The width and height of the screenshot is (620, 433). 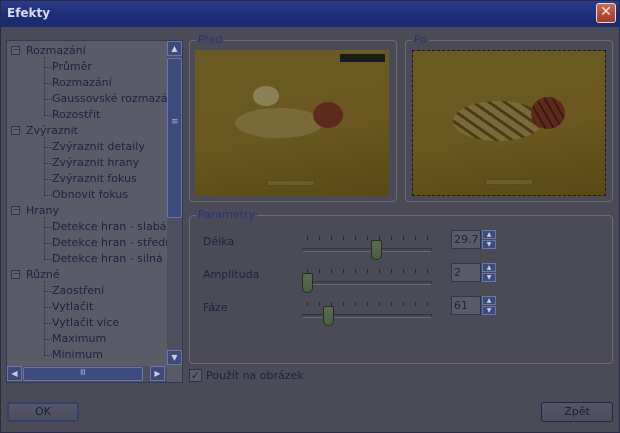 I want to click on back-button: Zpět, so click(x=577, y=412).